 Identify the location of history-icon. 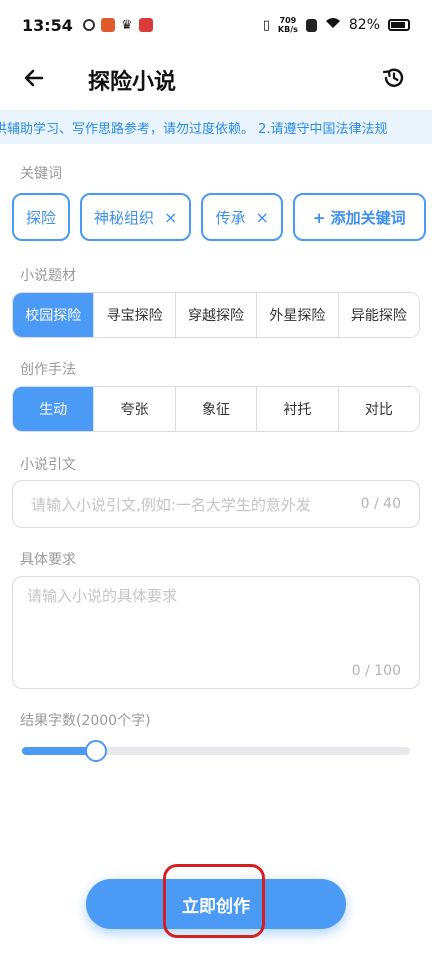
(394, 78).